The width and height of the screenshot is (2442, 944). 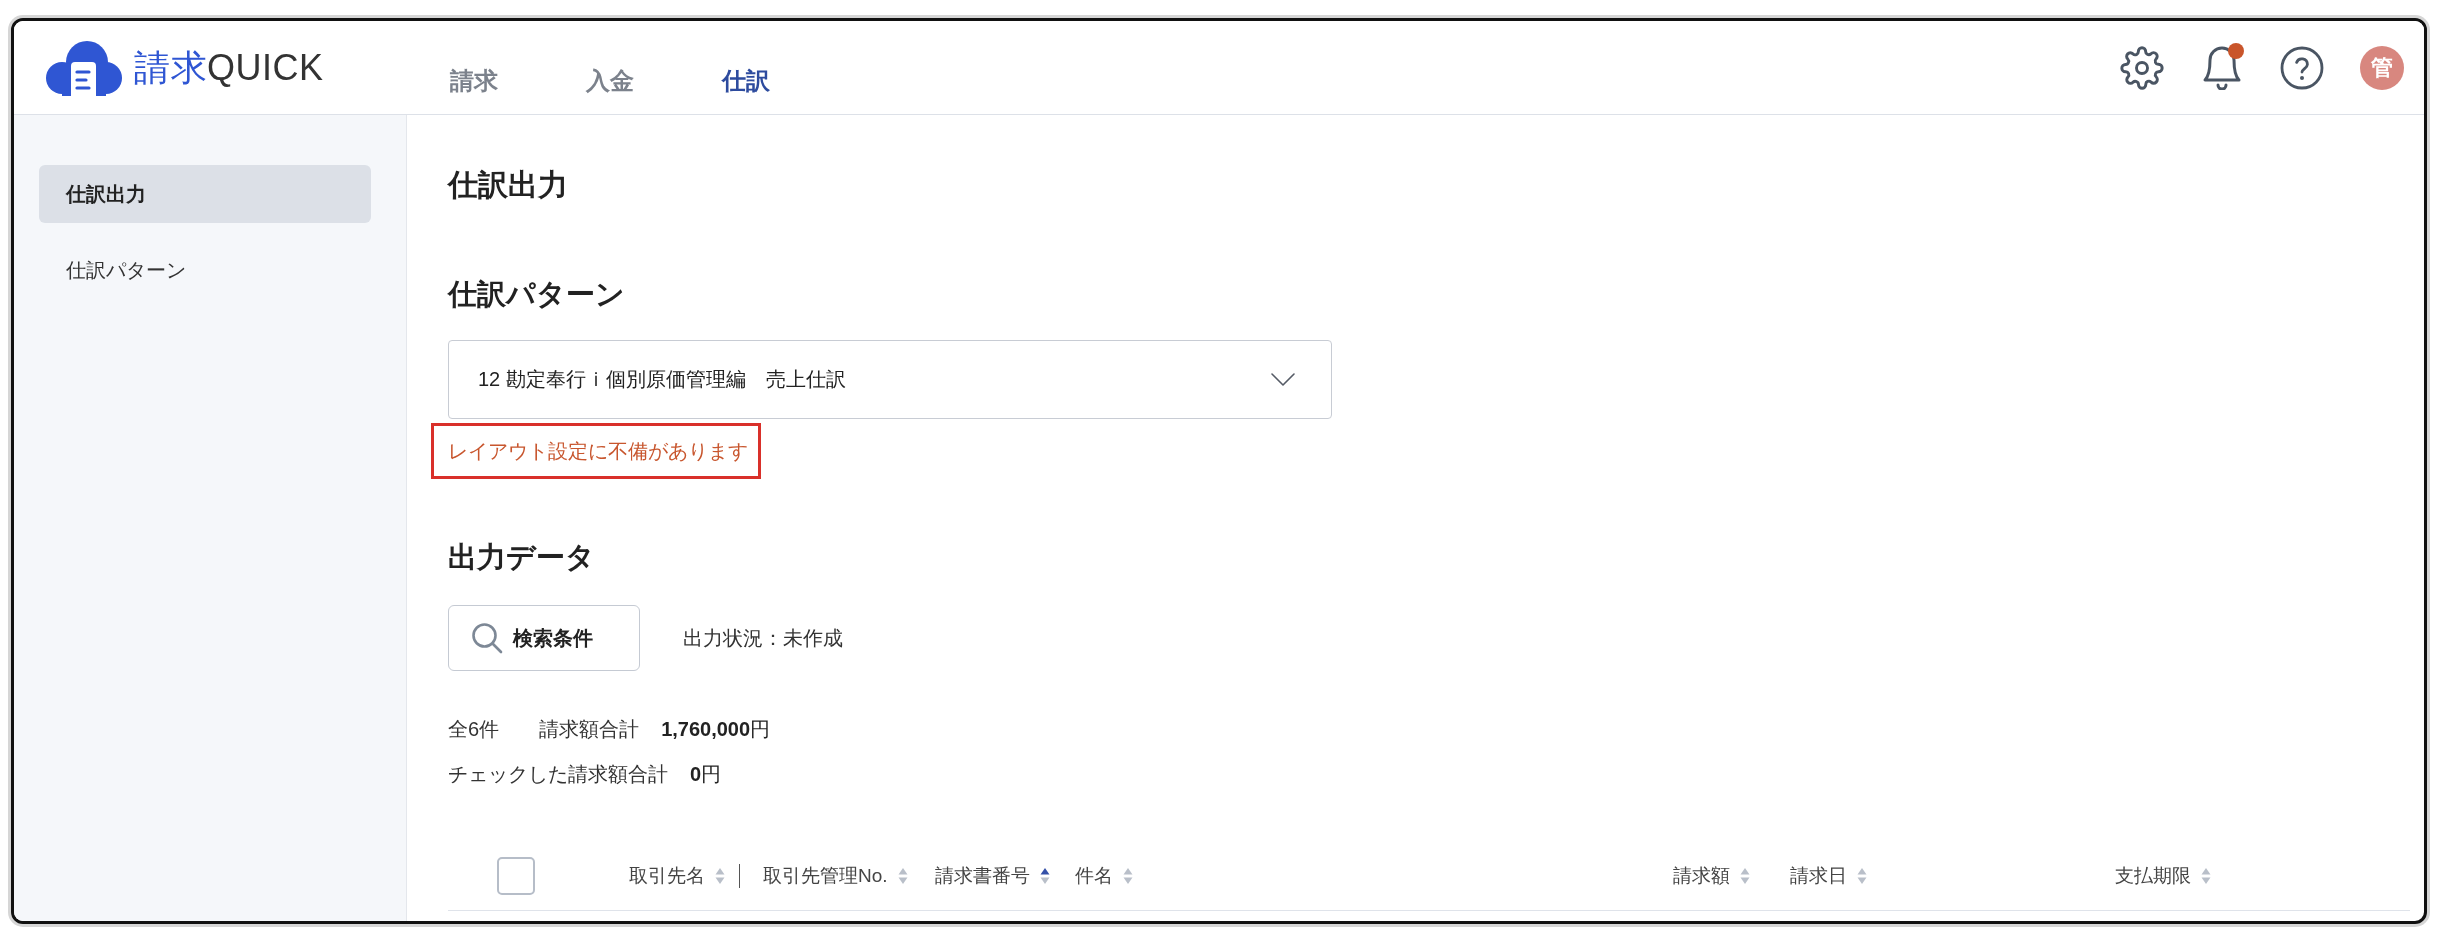 What do you see at coordinates (544, 638) in the screenshot?
I see `search-conditions-button: 検索条件` at bounding box center [544, 638].